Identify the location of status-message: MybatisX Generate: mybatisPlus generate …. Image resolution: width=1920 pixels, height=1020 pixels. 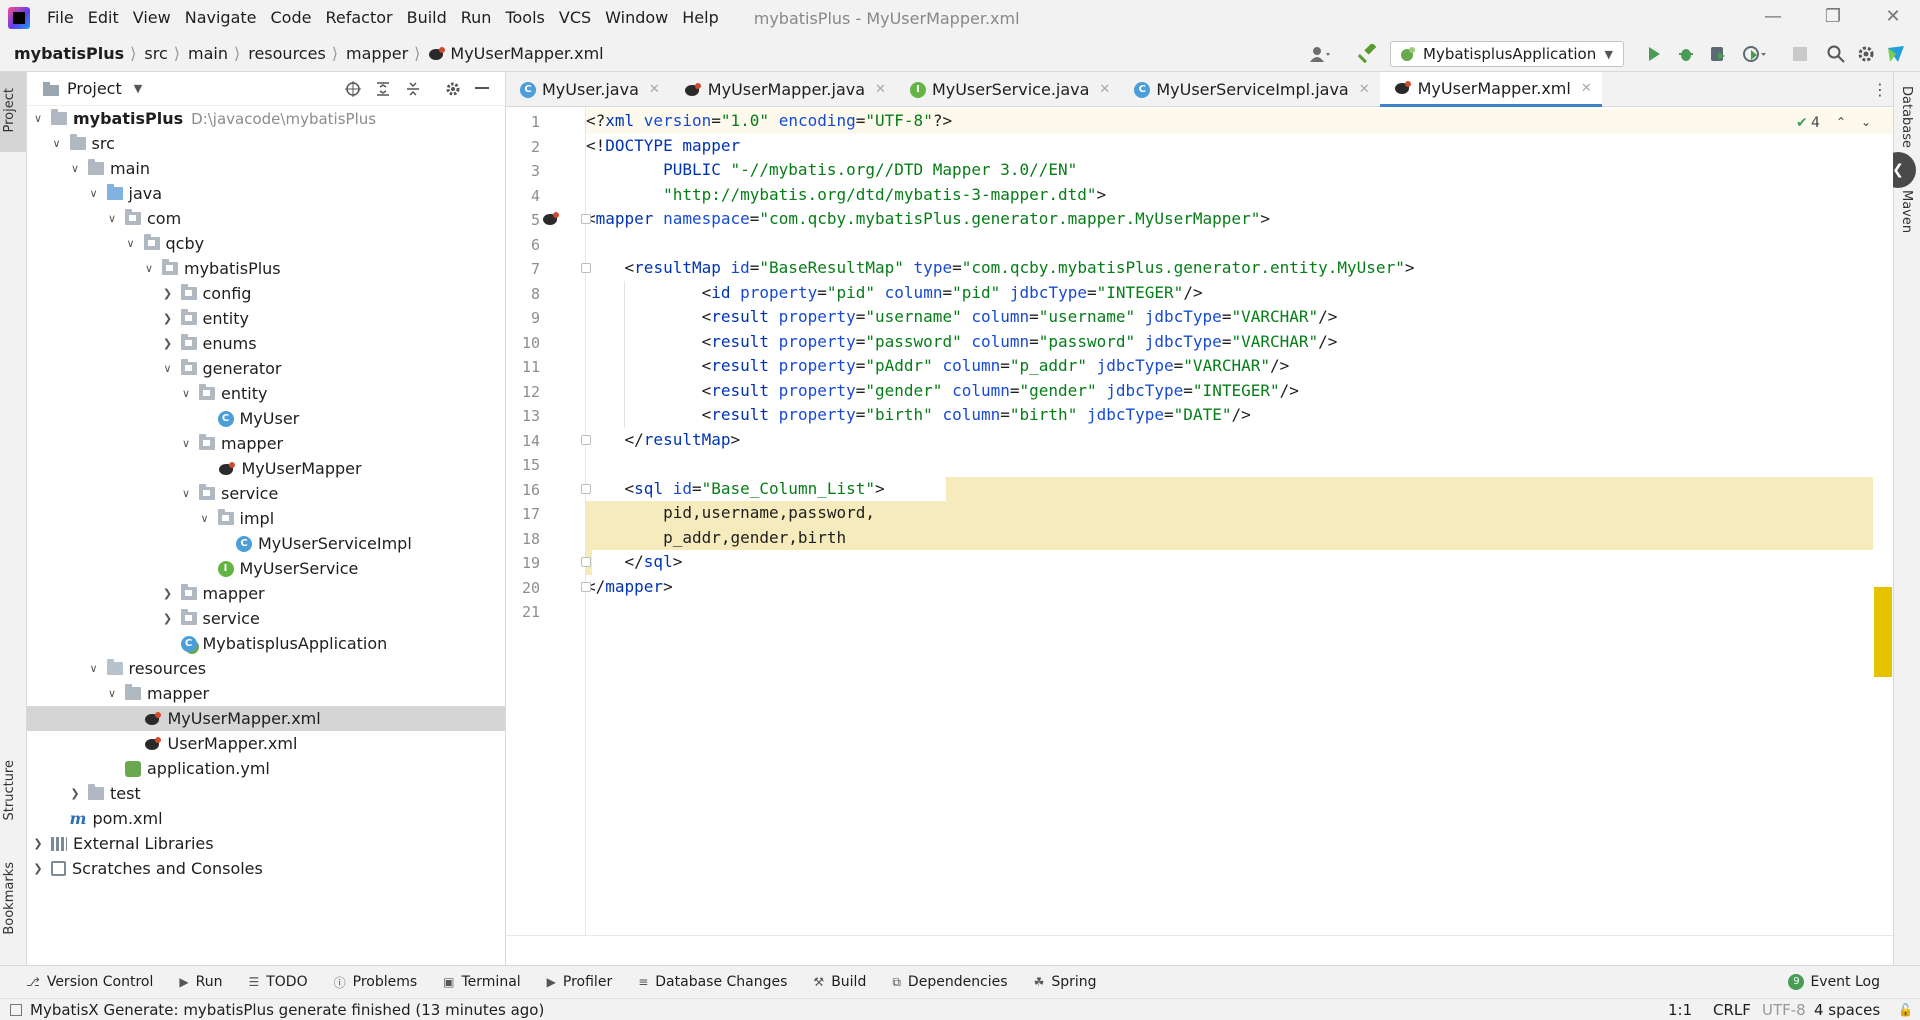
(287, 1010).